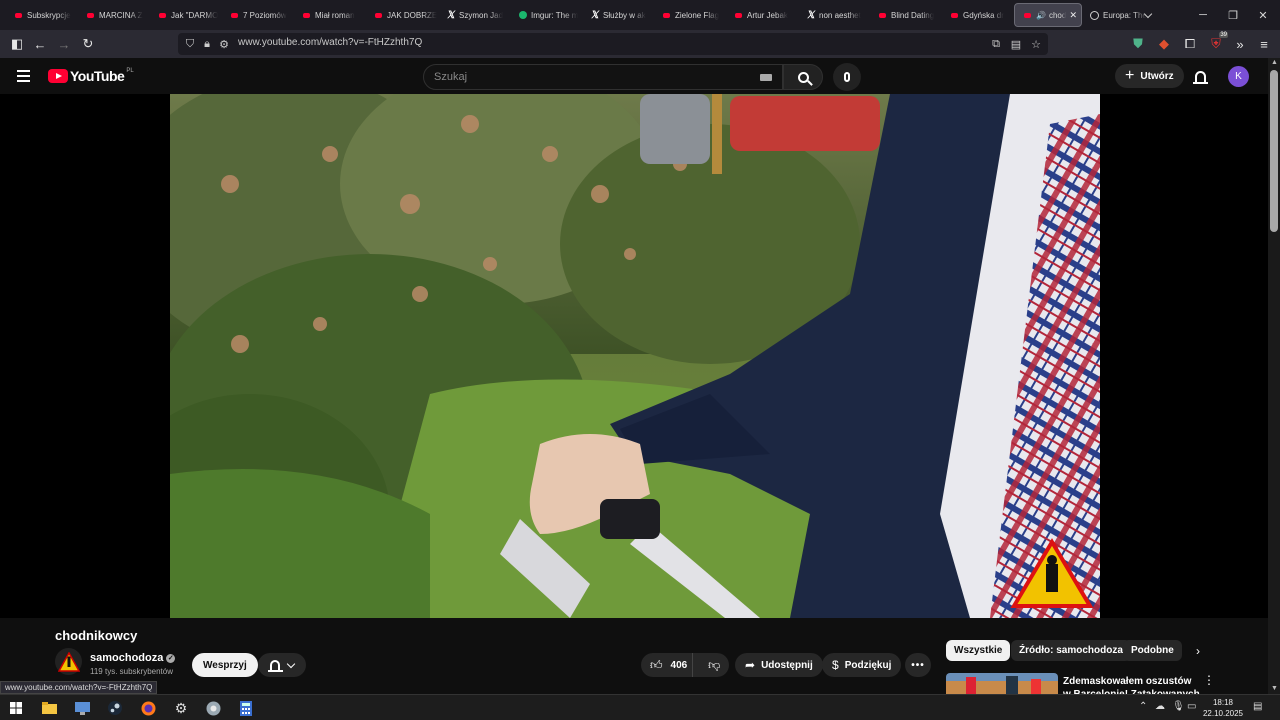 The image size is (1280, 720). Describe the element at coordinates (49, 708) in the screenshot. I see `file-explorer-icon` at that location.